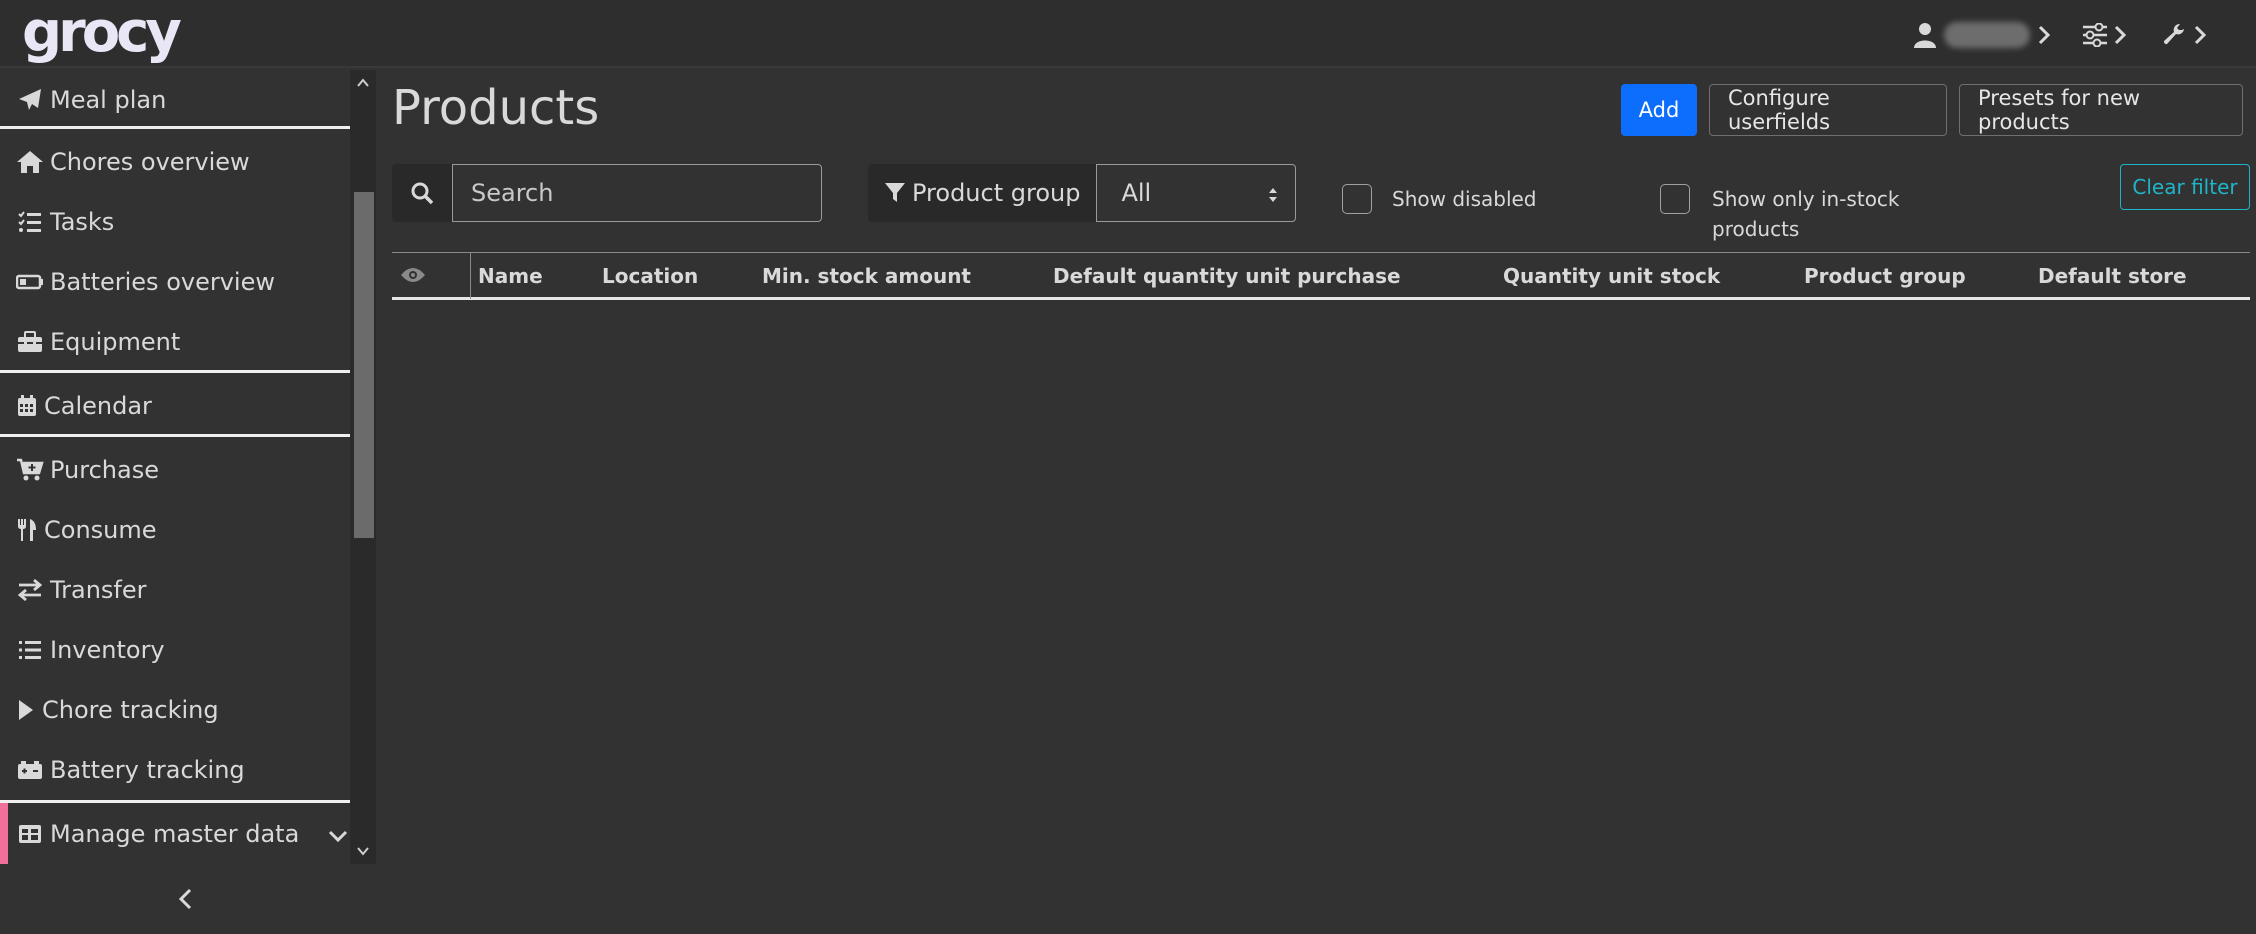  Describe the element at coordinates (27, 406) in the screenshot. I see `calendar-icon` at that location.